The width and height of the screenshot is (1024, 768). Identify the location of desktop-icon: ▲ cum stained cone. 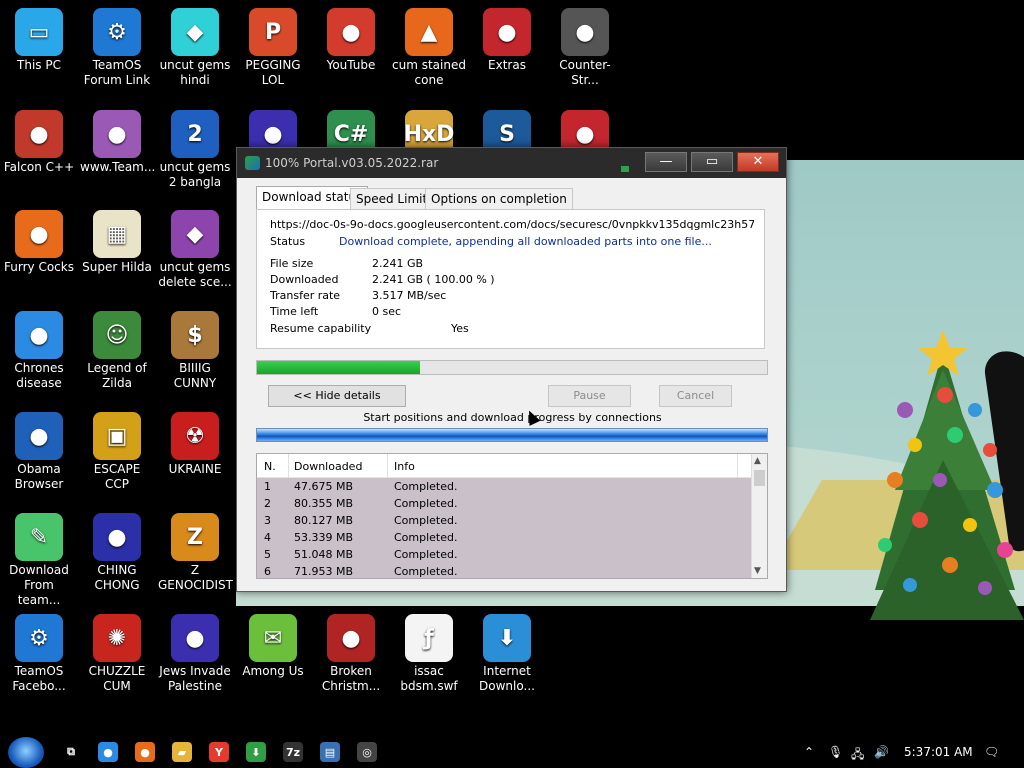
(429, 48).